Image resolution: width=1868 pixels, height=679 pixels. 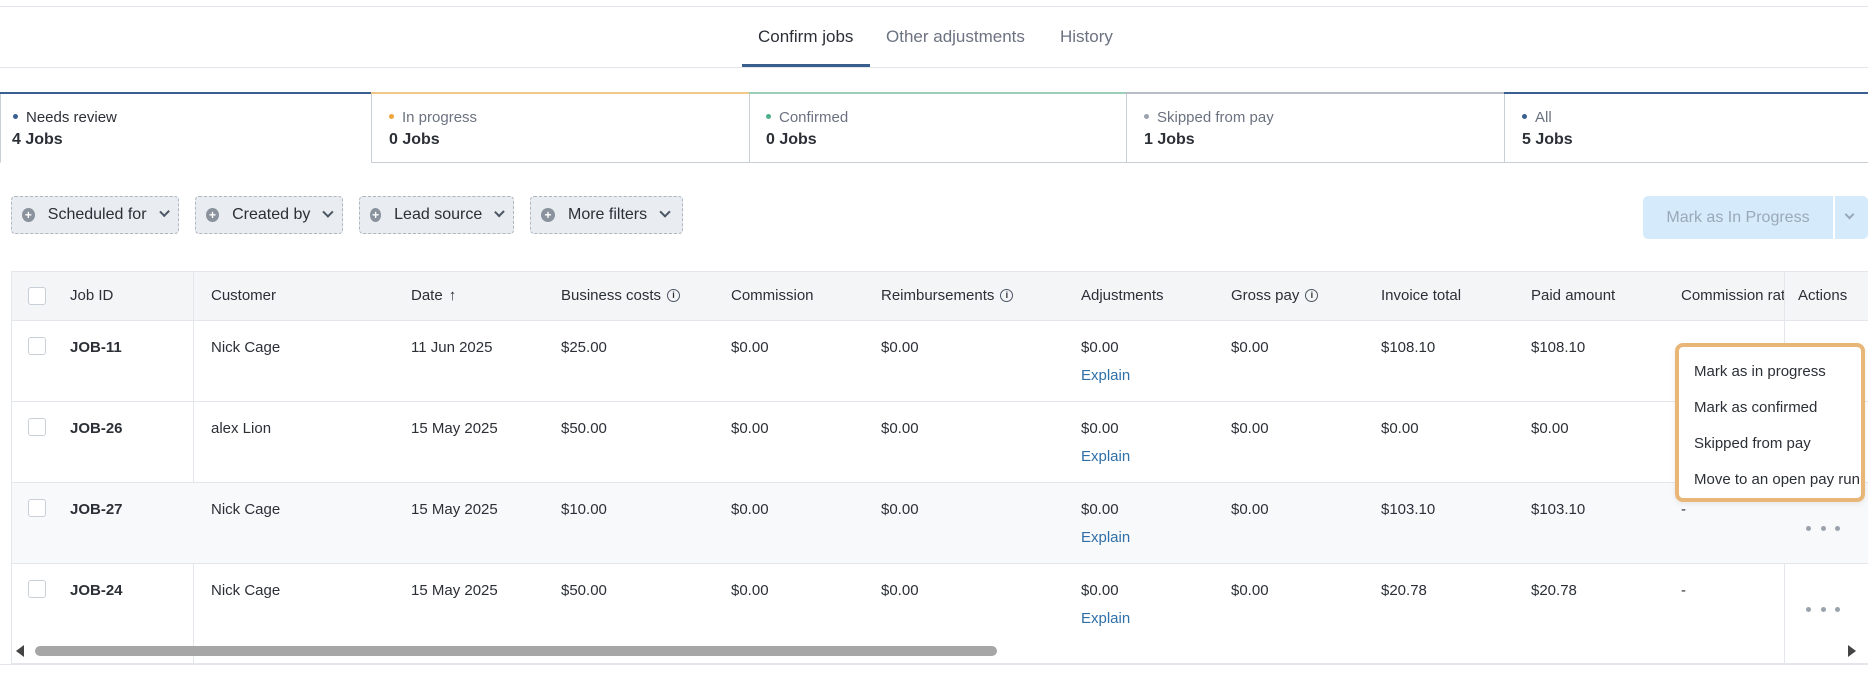 I want to click on status-card-confirmed: Confirmed 0 Jobs, so click(x=938, y=127).